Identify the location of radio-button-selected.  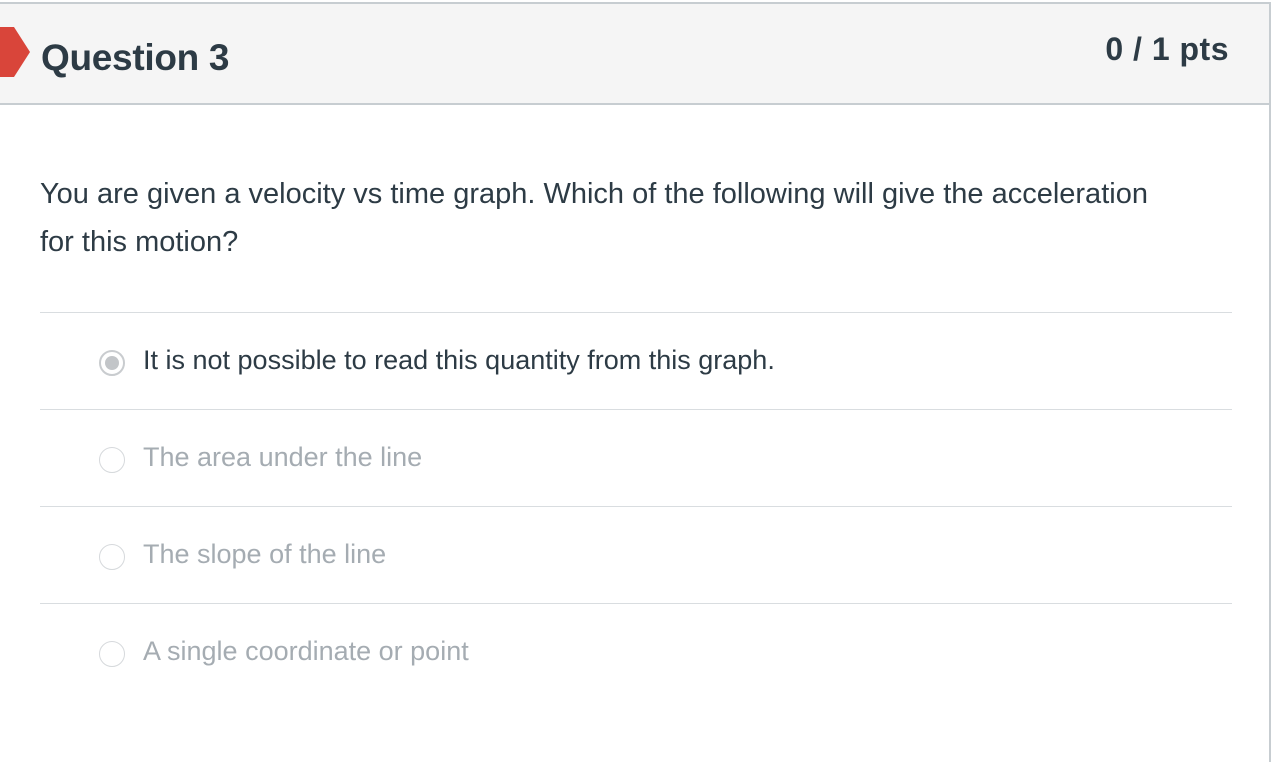
(112, 363).